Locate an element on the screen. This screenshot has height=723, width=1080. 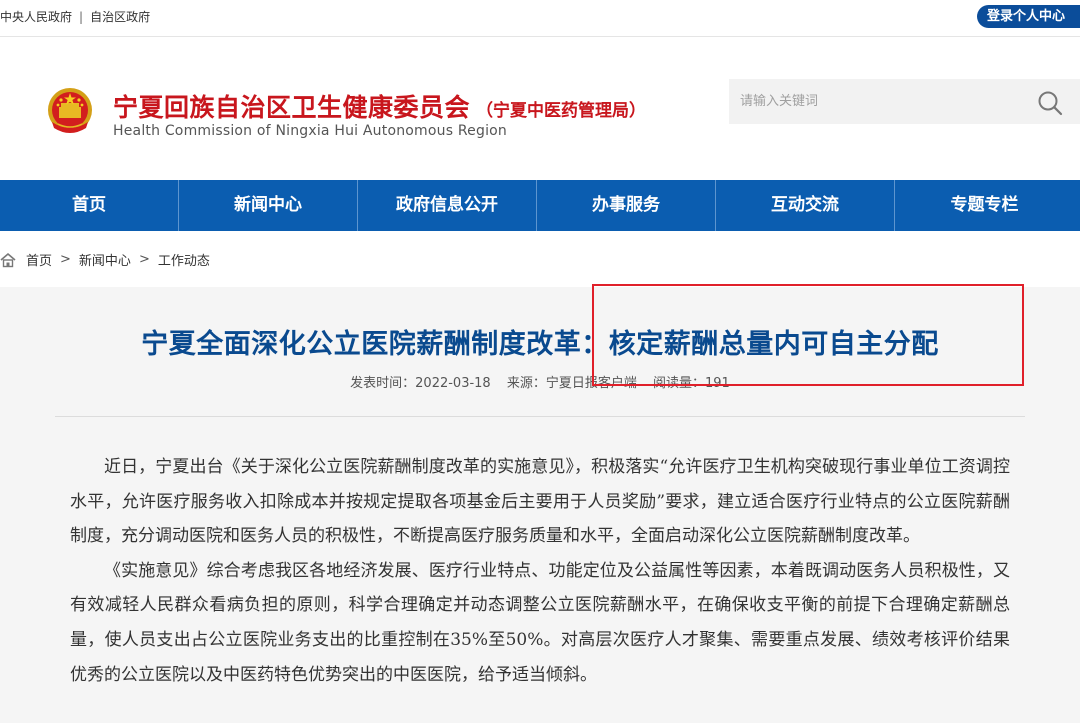
meta-divider is located at coordinates (540, 416).